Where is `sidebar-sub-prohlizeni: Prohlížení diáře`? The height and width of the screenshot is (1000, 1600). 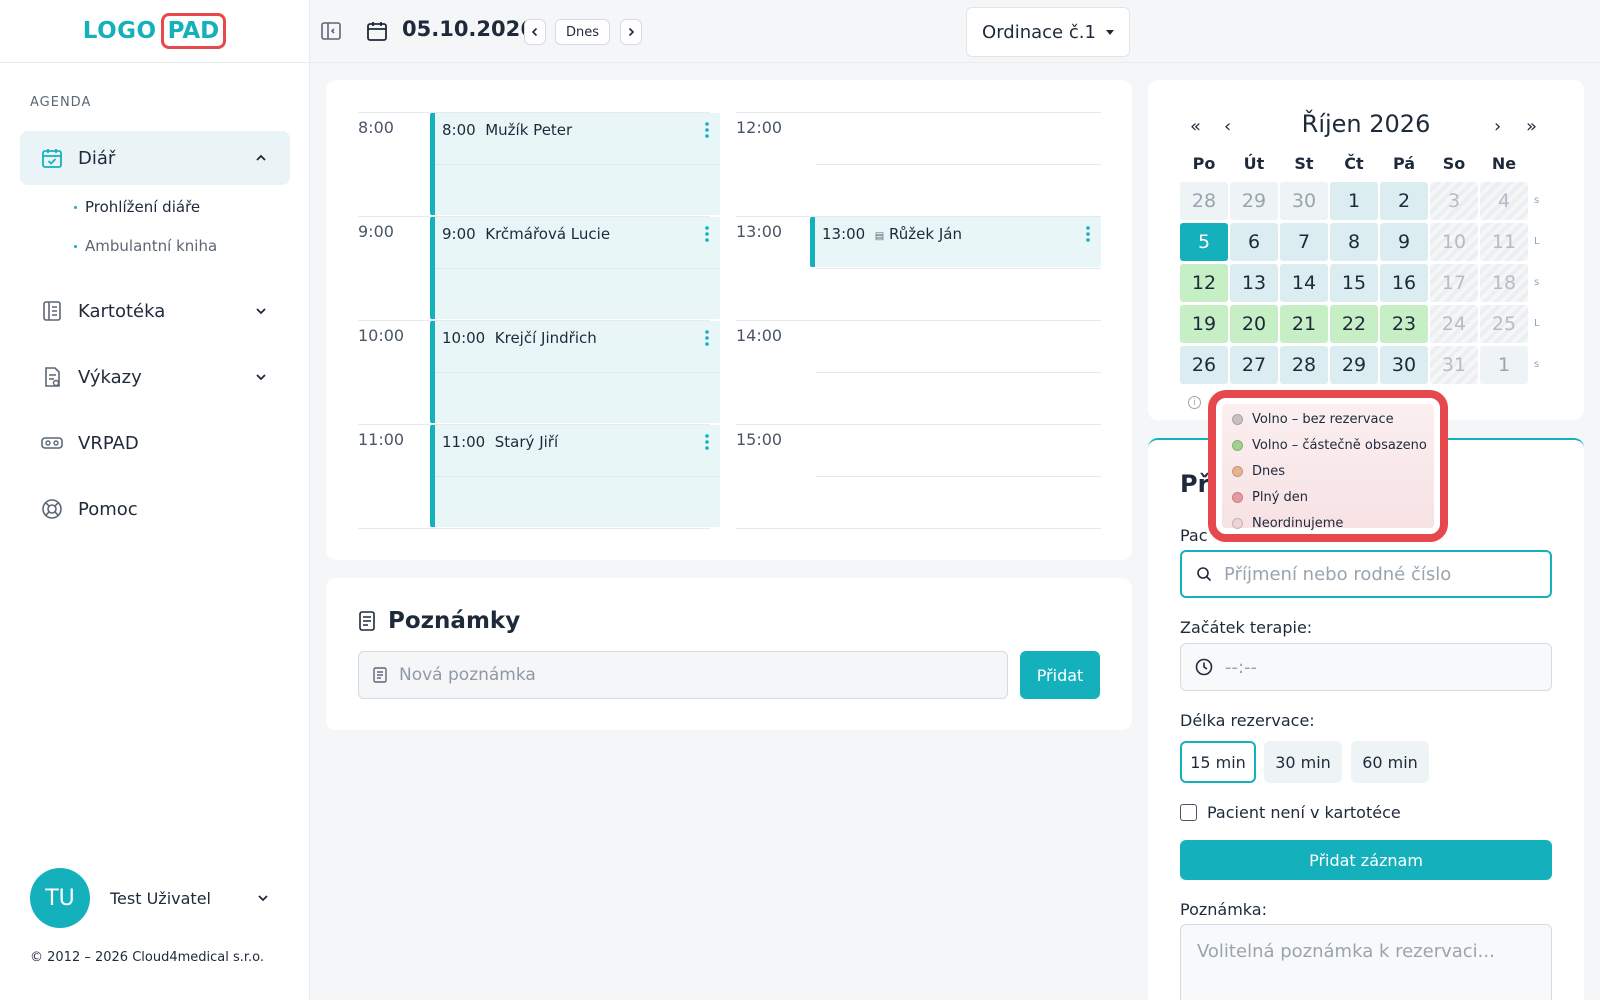
sidebar-sub-prohlizeni: Prohlížení diáře is located at coordinates (137, 207).